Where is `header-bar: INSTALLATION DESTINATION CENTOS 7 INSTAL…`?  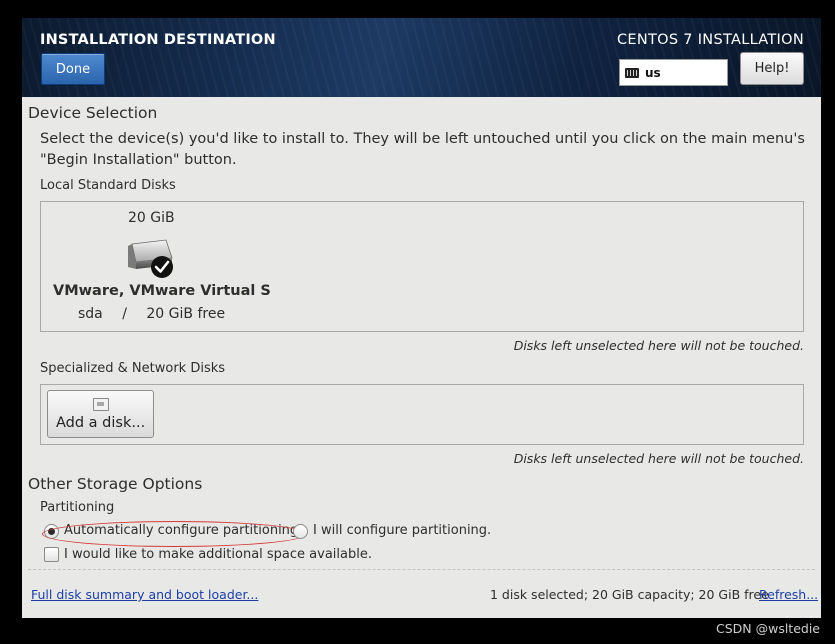 header-bar: INSTALLATION DESTINATION CENTOS 7 INSTAL… is located at coordinates (421, 57).